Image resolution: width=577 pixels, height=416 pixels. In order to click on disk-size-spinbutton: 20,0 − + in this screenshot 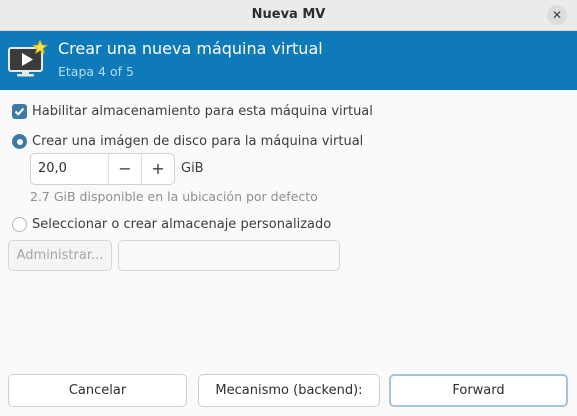, I will do `click(102, 169)`.